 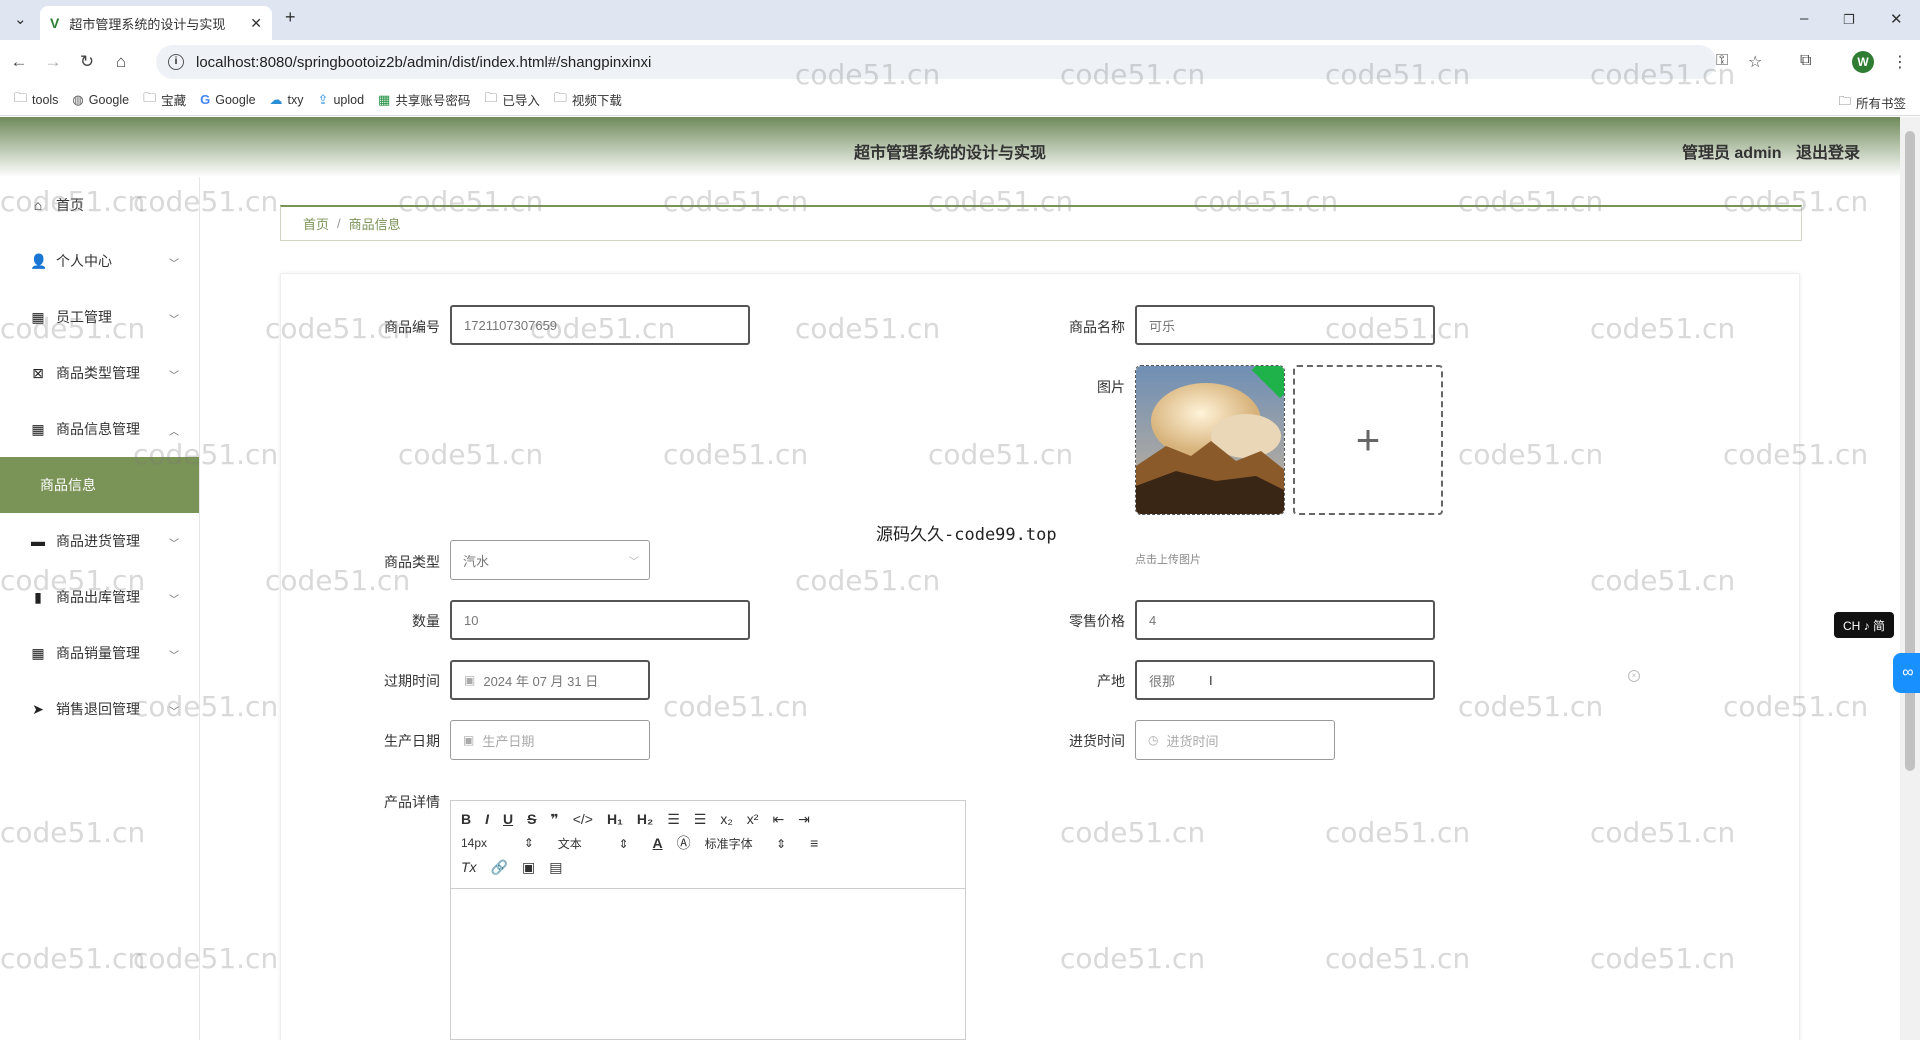 What do you see at coordinates (521, 101) in the screenshot?
I see `bookmark-label: 已导入` at bounding box center [521, 101].